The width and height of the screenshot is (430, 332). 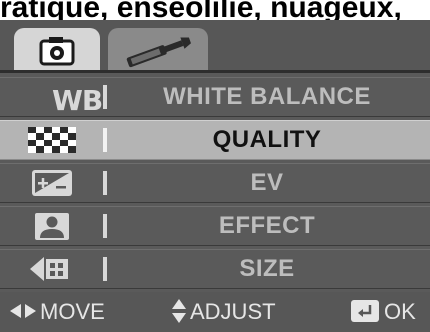 I want to click on adjust-hint: ADJUST, so click(x=224, y=312).